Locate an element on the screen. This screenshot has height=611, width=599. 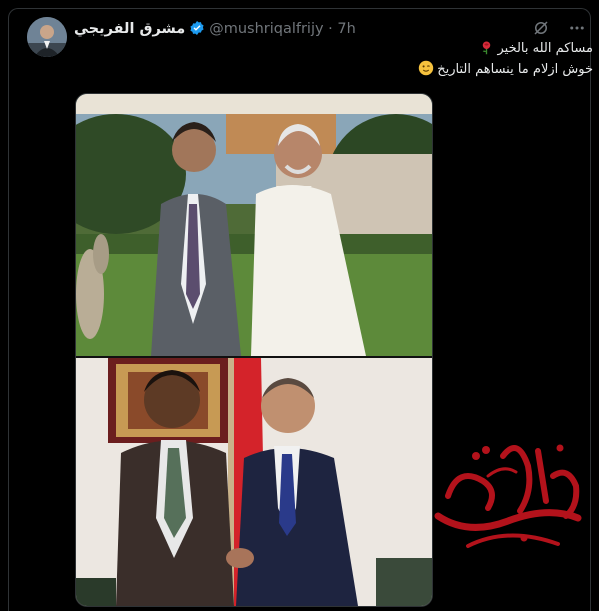
watermark-calligraphy is located at coordinates (508, 491).